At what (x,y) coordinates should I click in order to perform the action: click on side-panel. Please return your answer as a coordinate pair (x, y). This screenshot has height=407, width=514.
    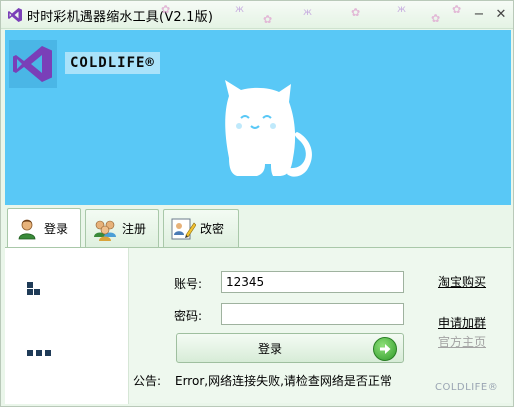
    Looking at the image, I should click on (67, 326).